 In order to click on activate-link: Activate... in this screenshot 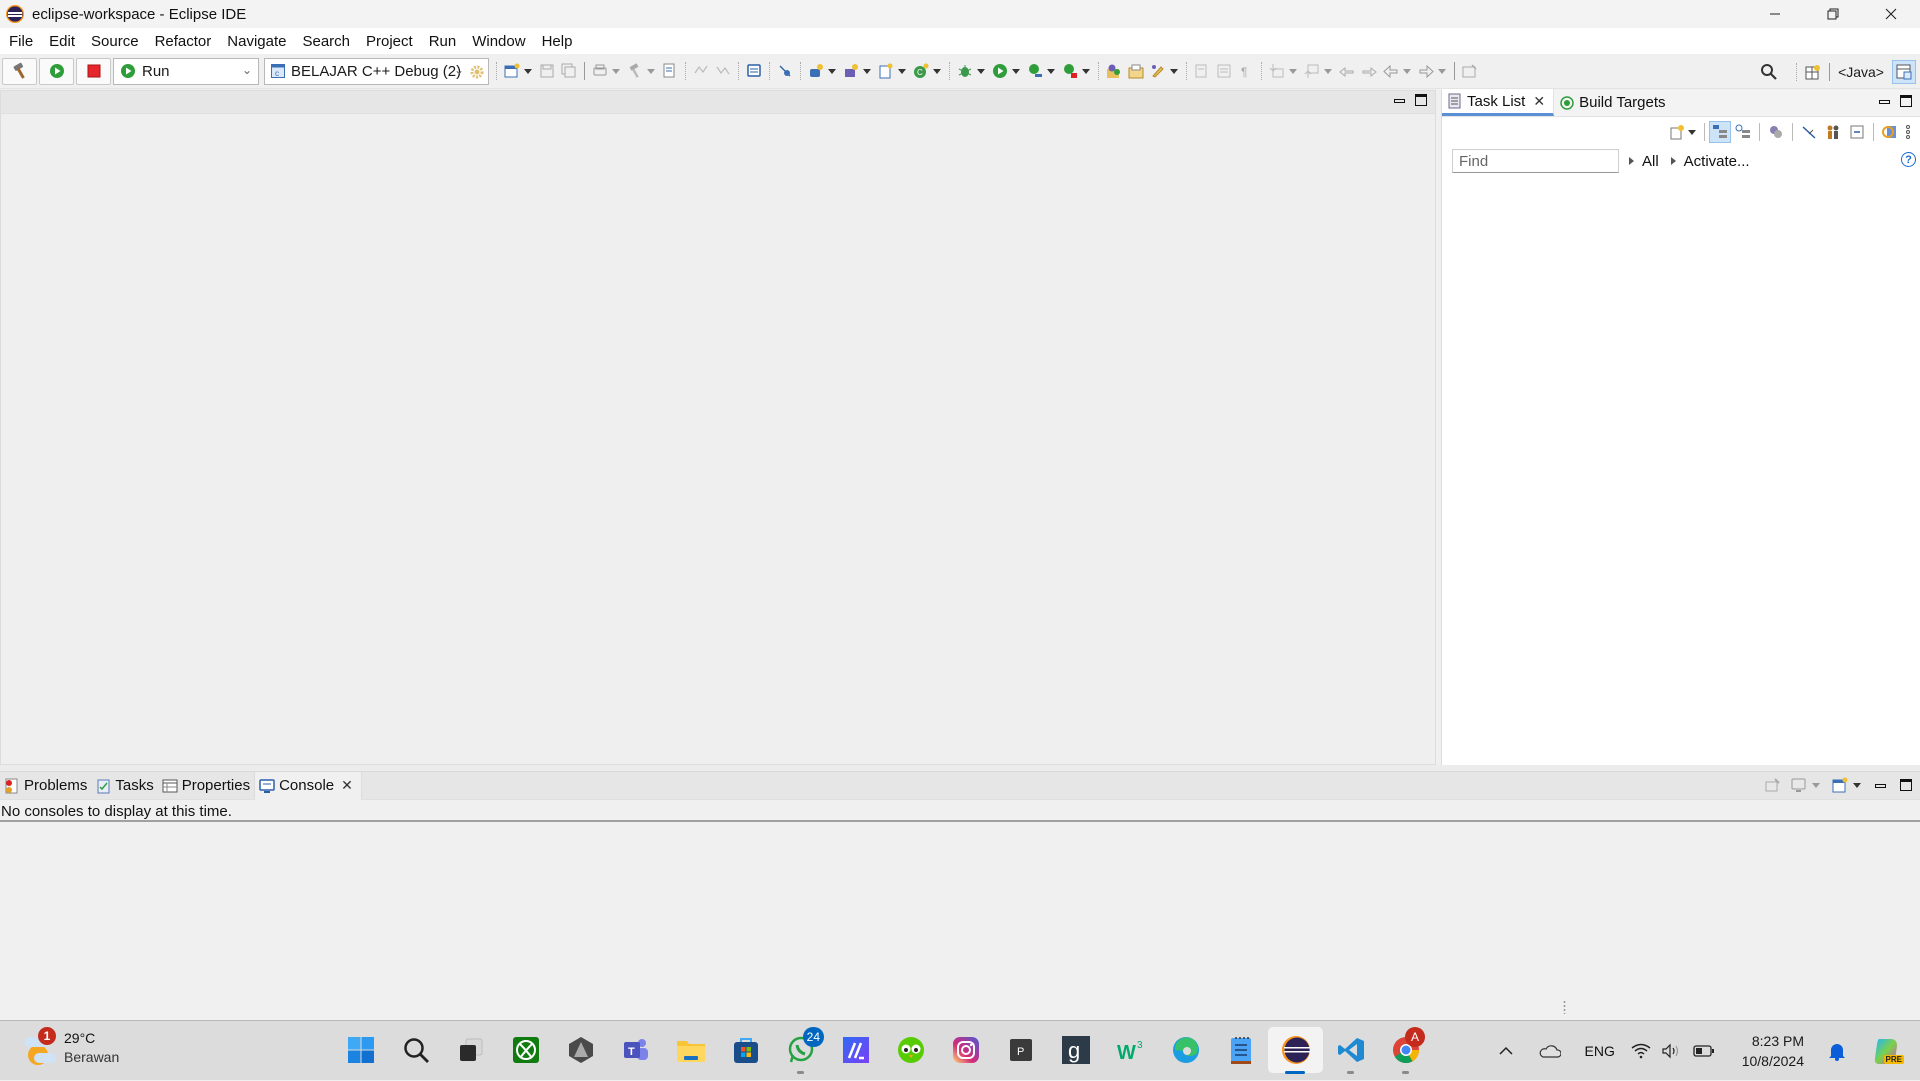, I will do `click(1717, 161)`.